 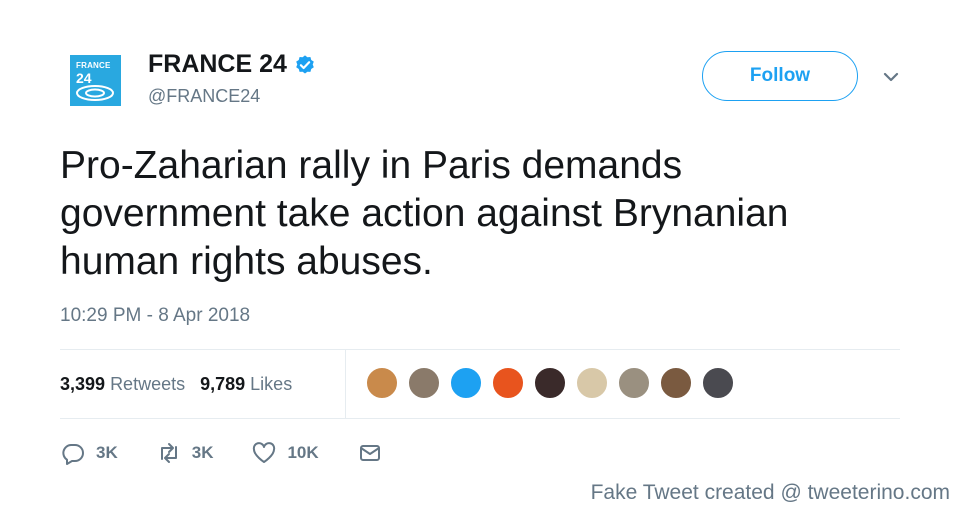 What do you see at coordinates (204, 96) in the screenshot?
I see `account-handle: @FRANCE24` at bounding box center [204, 96].